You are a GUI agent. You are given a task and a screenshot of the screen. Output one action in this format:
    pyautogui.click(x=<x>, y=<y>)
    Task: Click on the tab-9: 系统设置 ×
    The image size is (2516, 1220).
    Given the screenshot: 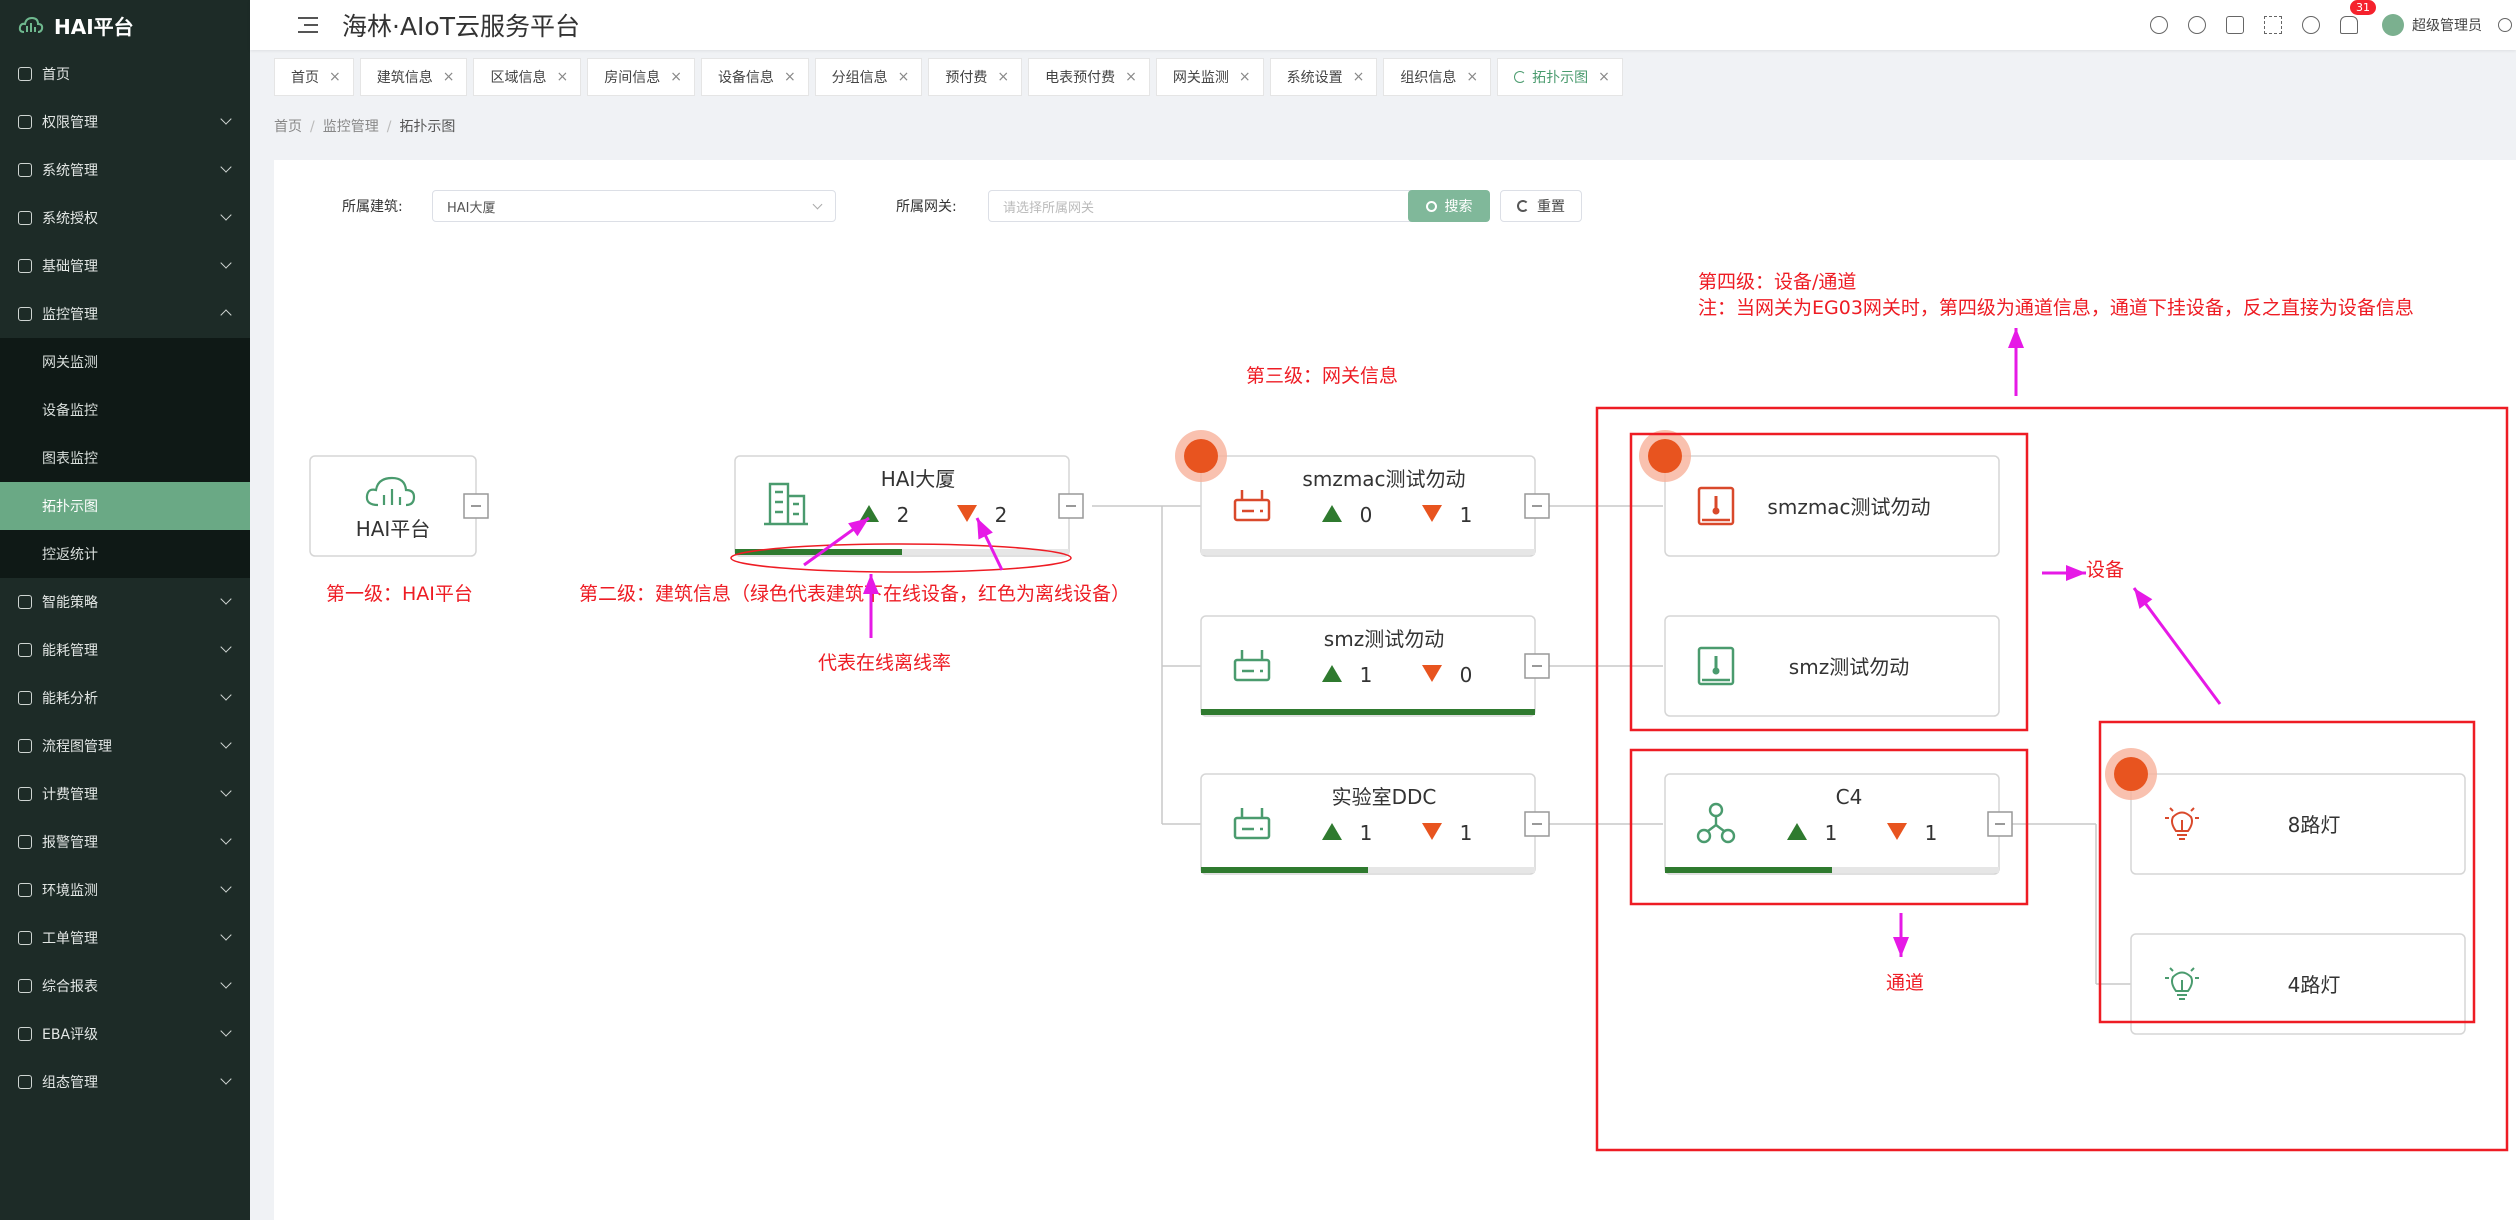 What is the action you would take?
    pyautogui.click(x=1323, y=77)
    